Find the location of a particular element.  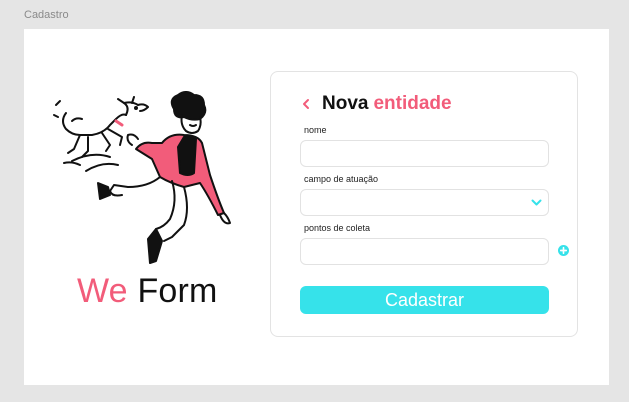

frame-label: Cadastro is located at coordinates (46, 15).